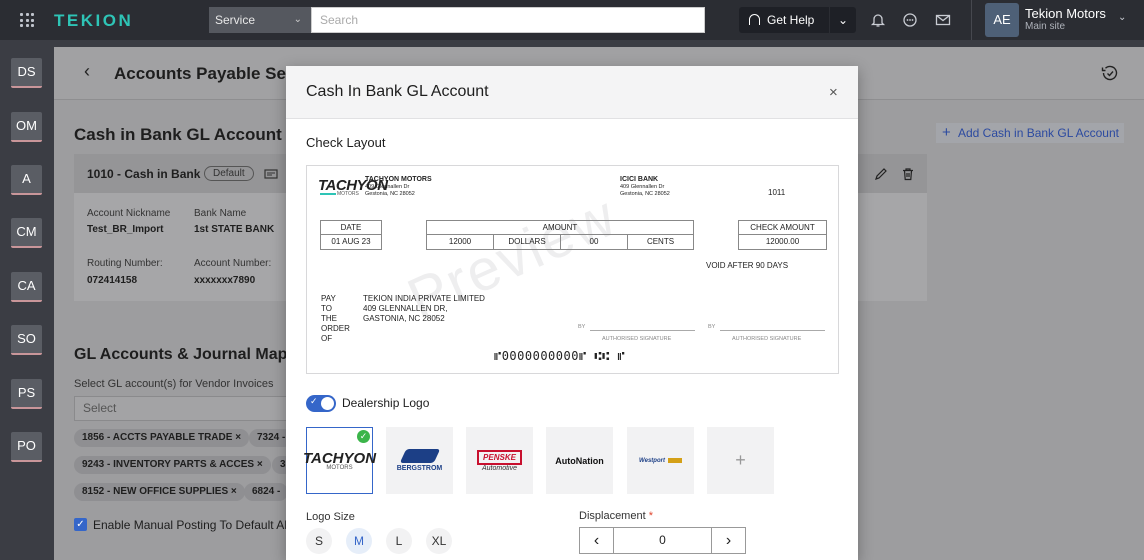 The height and width of the screenshot is (560, 1144). Describe the element at coordinates (652, 460) in the screenshot. I see `logo-text: Westport` at that location.